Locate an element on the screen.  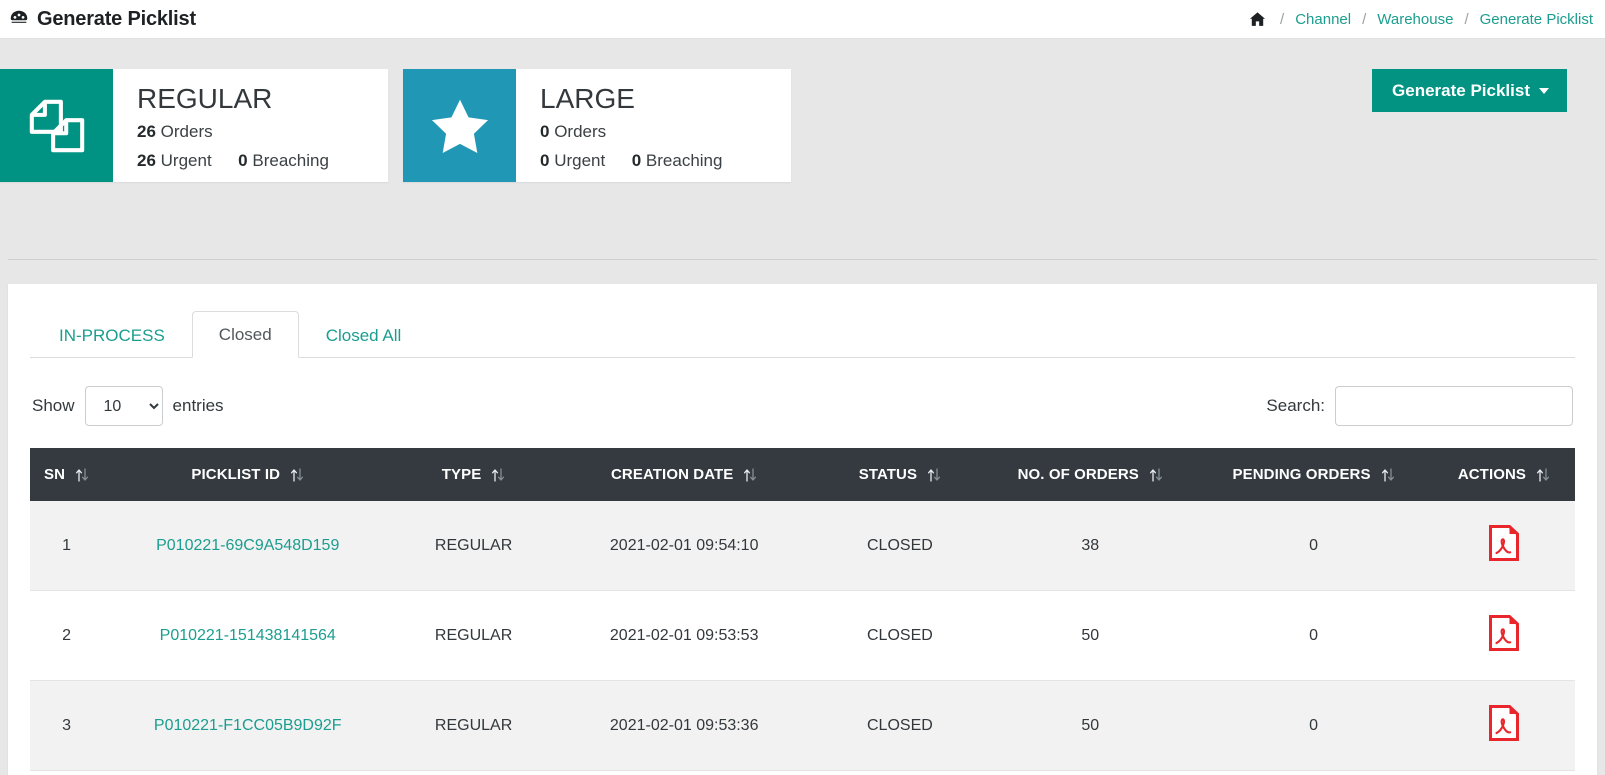
column-header-type: TYPE is located at coordinates (473, 474).